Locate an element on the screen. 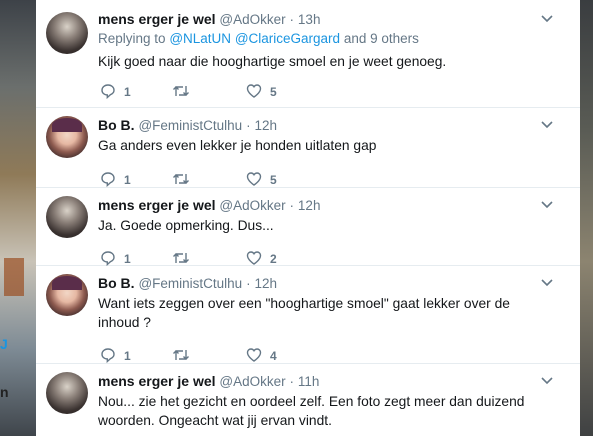 The height and width of the screenshot is (436, 593). background-left-strip: J n is located at coordinates (18, 218).